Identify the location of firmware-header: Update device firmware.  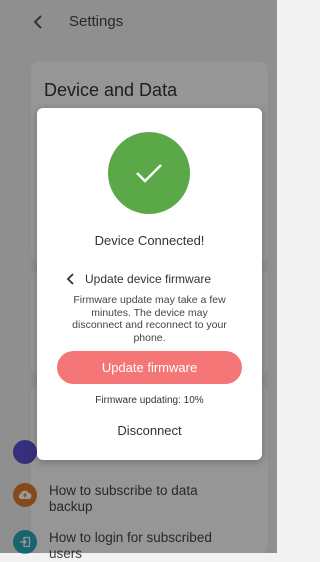
(138, 279).